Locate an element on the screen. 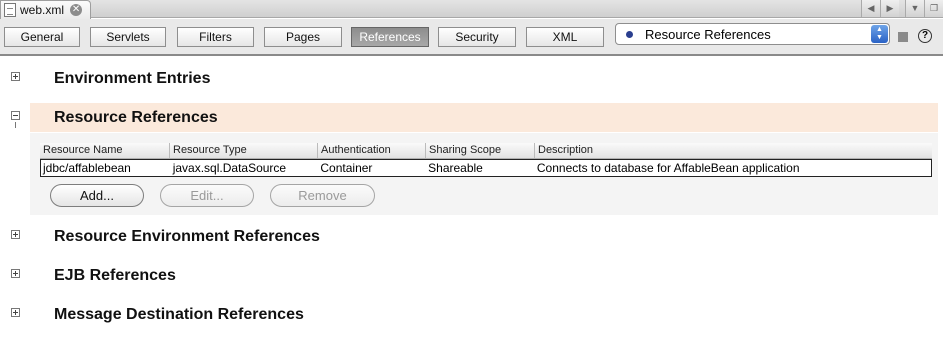 The width and height of the screenshot is (943, 360). tab-web-xml: web.xml ✕ is located at coordinates (45, 9).